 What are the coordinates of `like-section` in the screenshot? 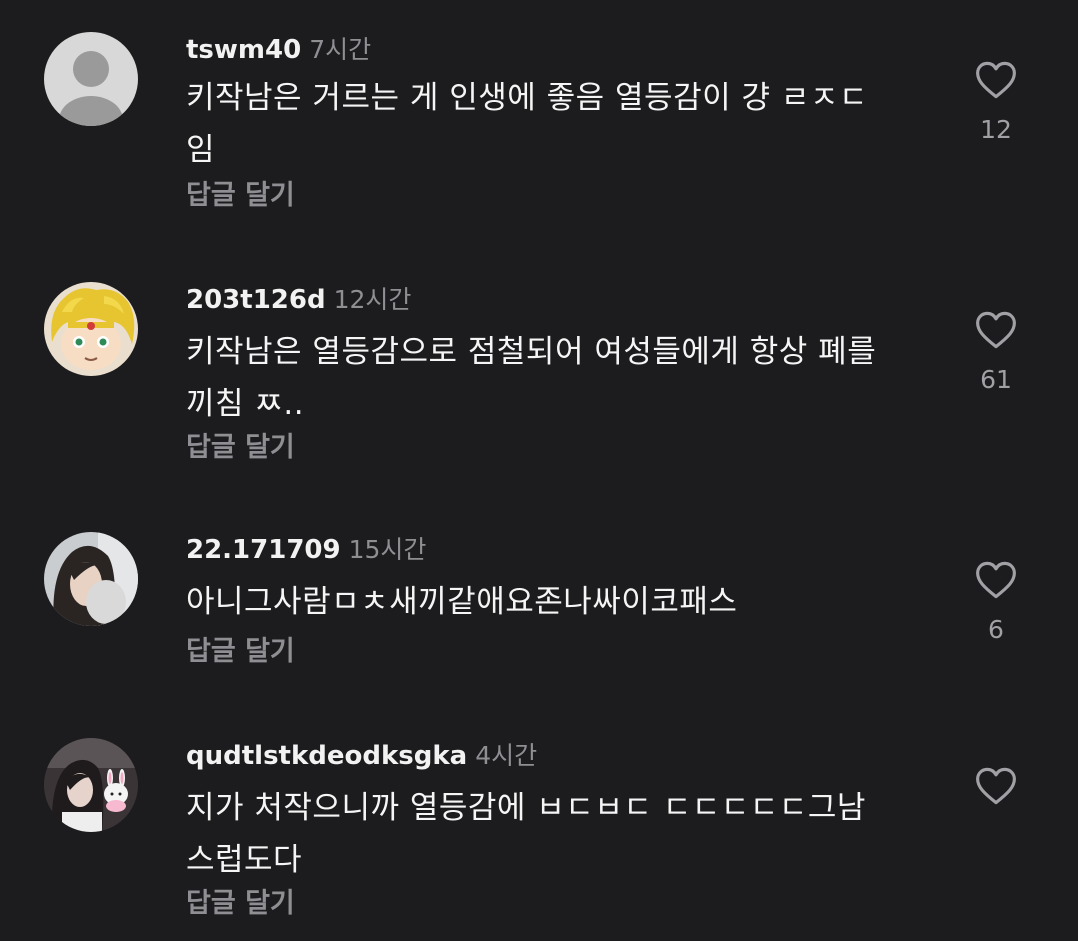 It's located at (996, 809).